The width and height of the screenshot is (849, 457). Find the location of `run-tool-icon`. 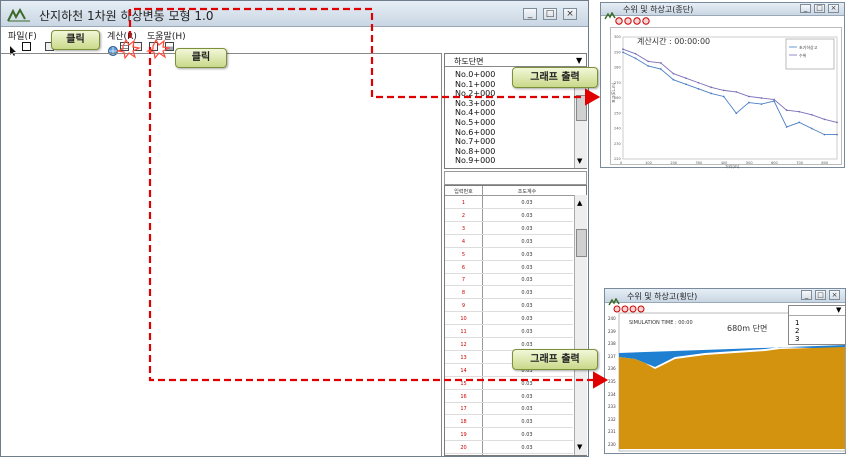

run-tool-icon is located at coordinates (153, 46).